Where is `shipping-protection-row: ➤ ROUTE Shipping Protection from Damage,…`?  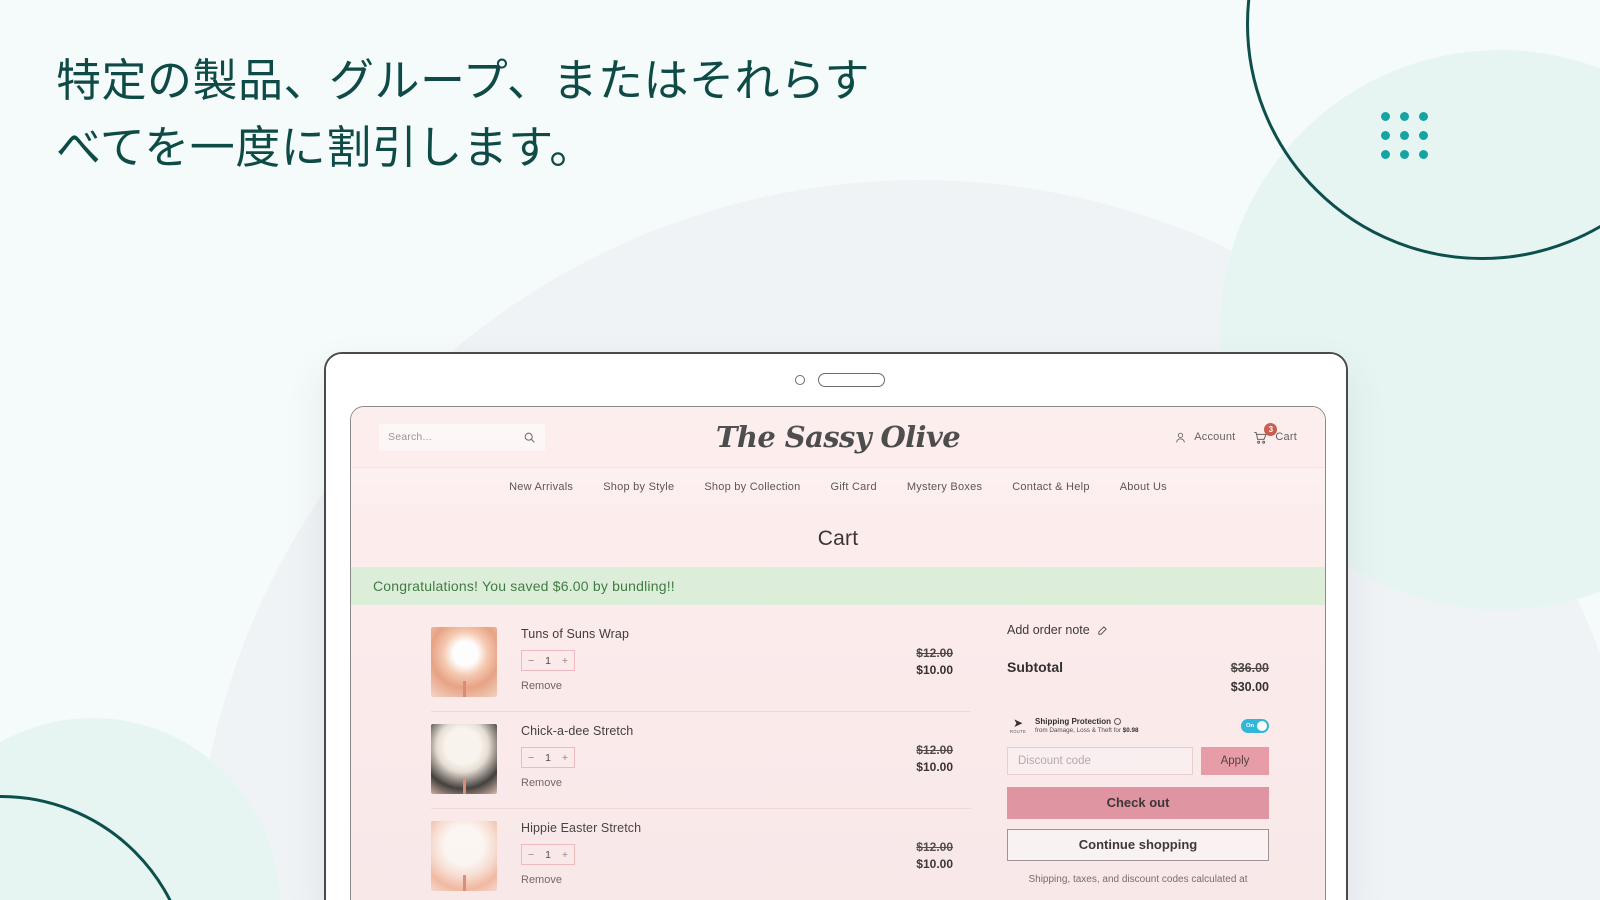
shipping-protection-row: ➤ ROUTE Shipping Protection from Damage,… is located at coordinates (1138, 726).